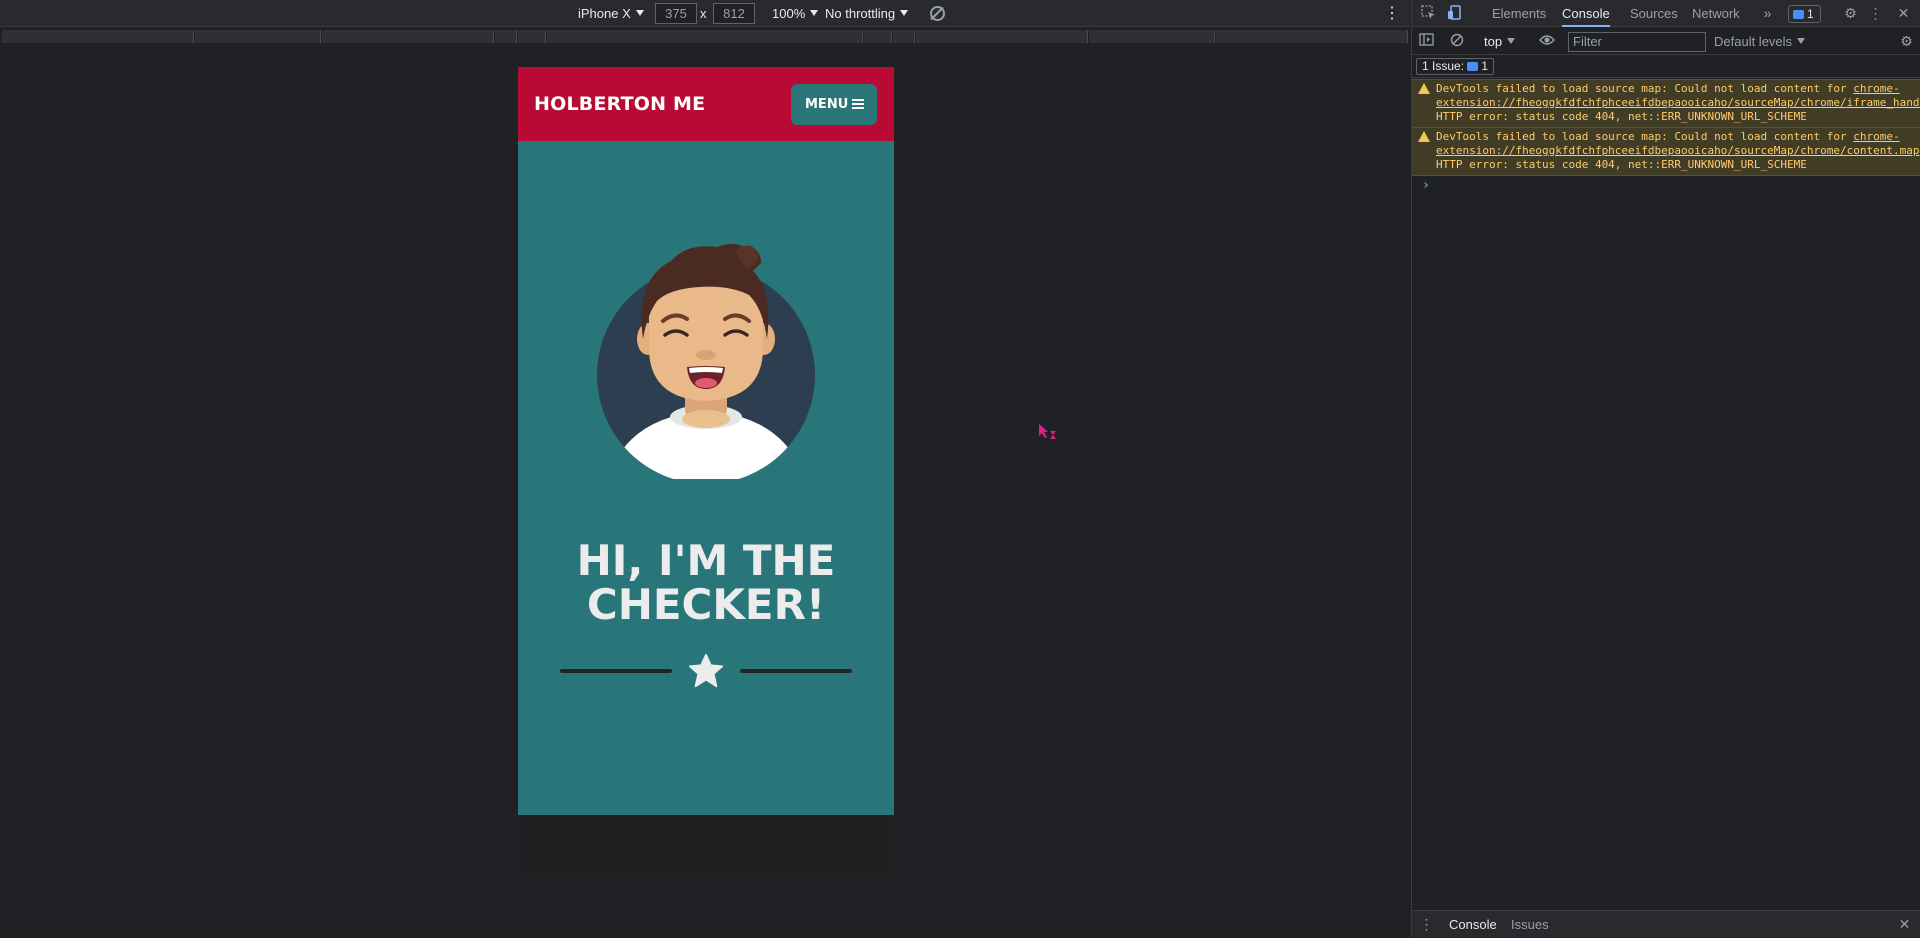  What do you see at coordinates (1666, 67) in the screenshot?
I see `issues-bar: 1 Issue: 1` at bounding box center [1666, 67].